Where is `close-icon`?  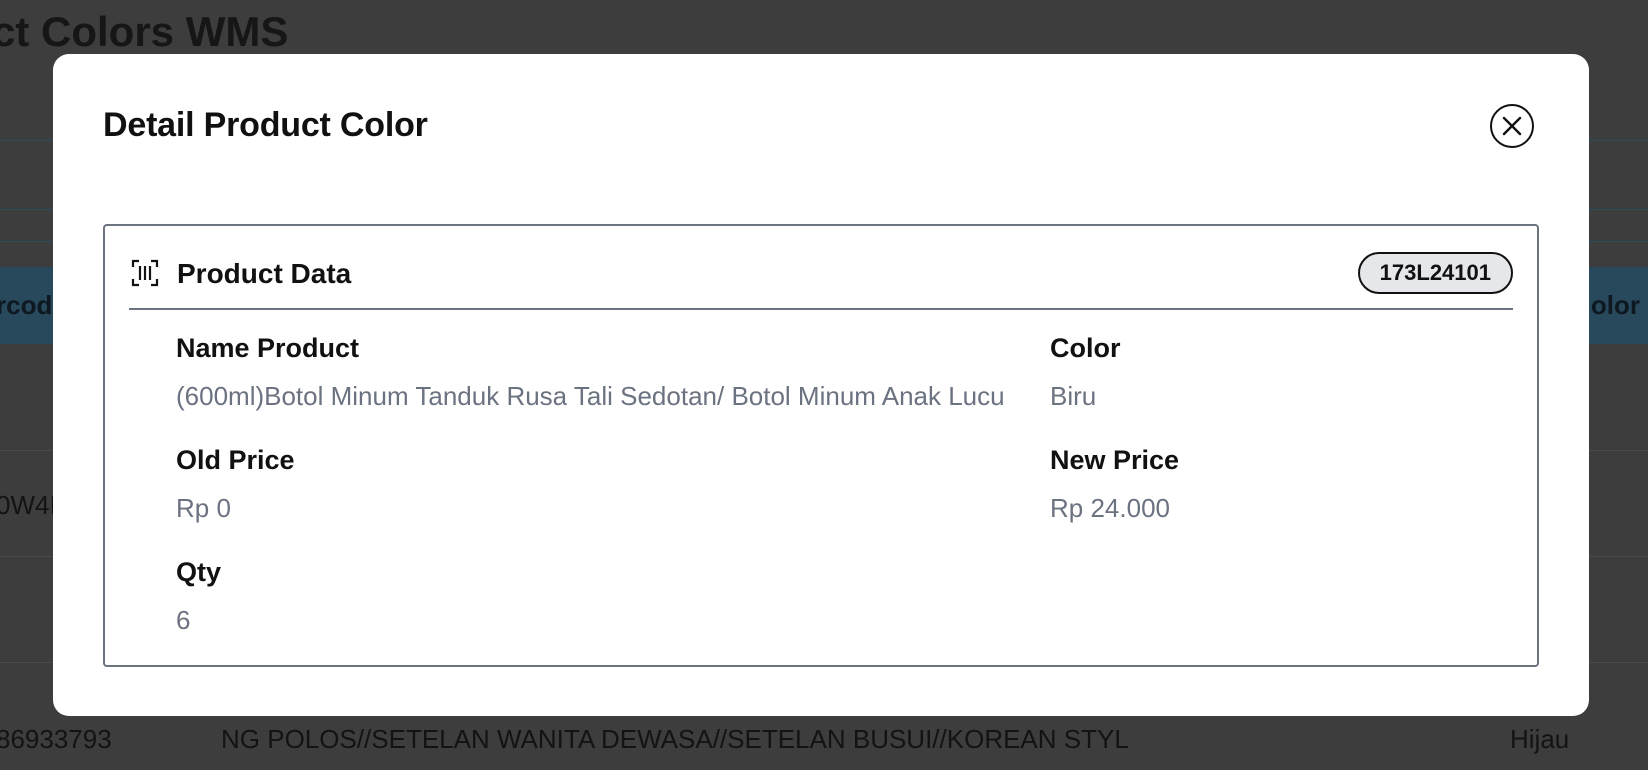 close-icon is located at coordinates (1512, 126).